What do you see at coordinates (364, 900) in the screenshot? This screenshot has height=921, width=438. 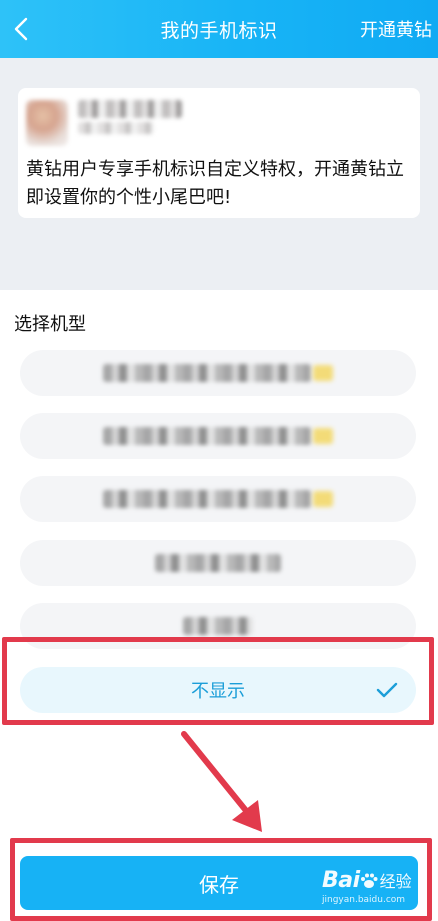 I see `watermark-url: jingyan.baidu.com` at bounding box center [364, 900].